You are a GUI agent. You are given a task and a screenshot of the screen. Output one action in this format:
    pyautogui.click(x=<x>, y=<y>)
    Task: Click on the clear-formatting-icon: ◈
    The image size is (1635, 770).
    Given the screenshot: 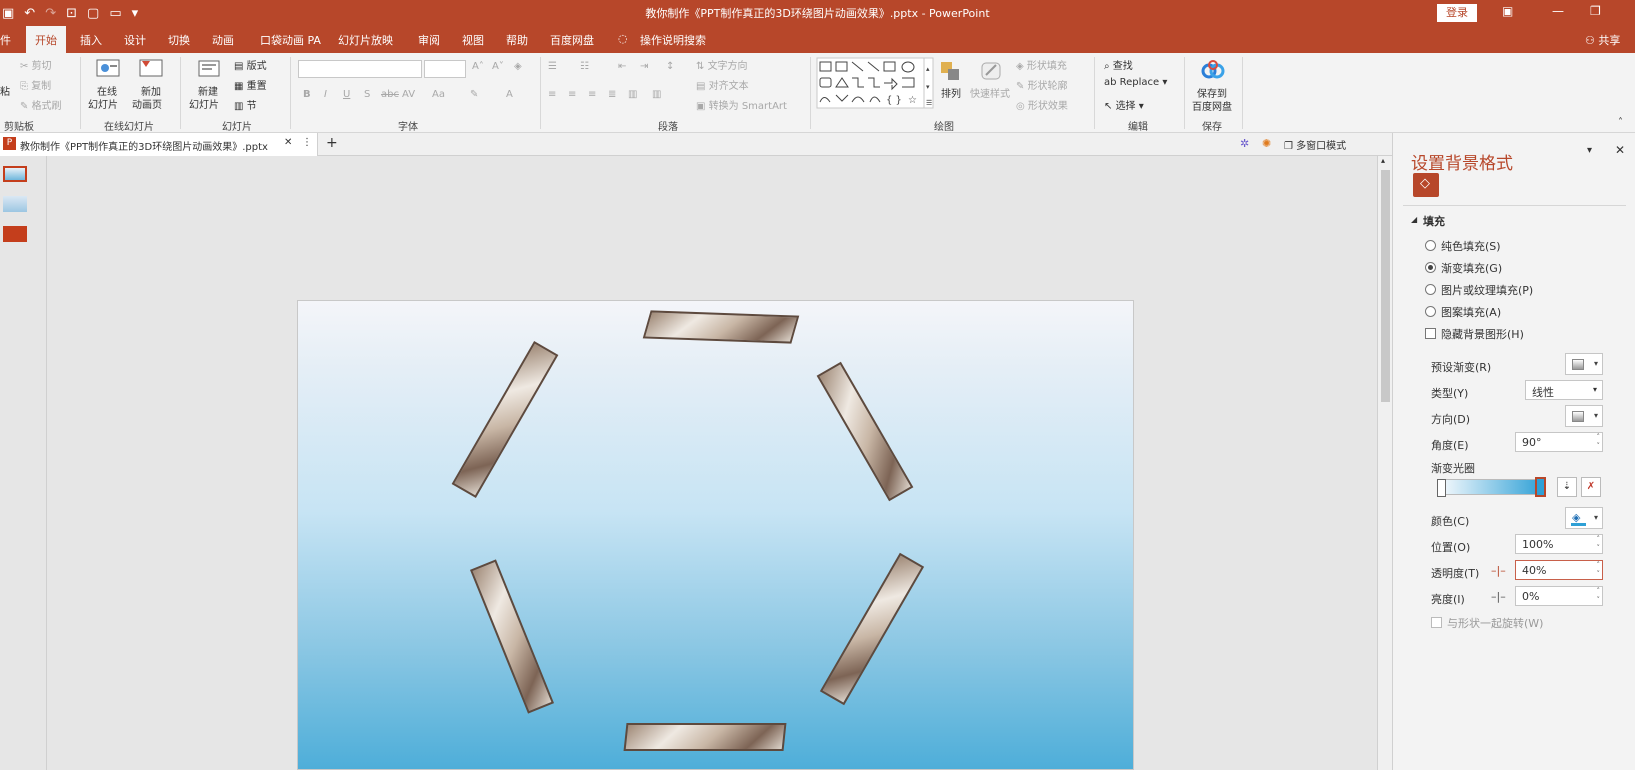 What is the action you would take?
    pyautogui.click(x=518, y=66)
    